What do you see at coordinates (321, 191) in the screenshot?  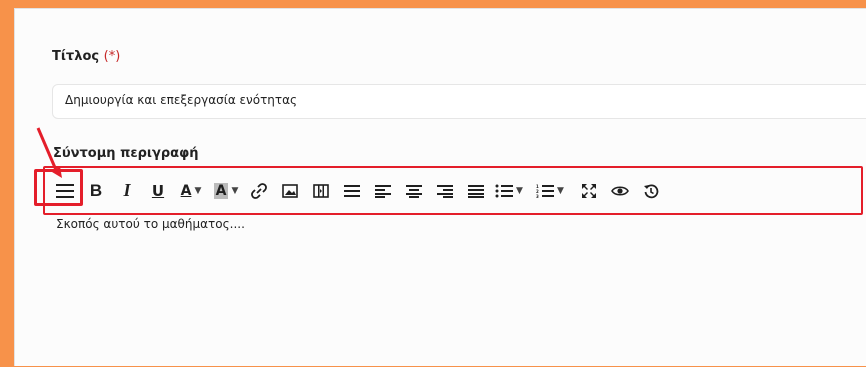 I see `video-icon` at bounding box center [321, 191].